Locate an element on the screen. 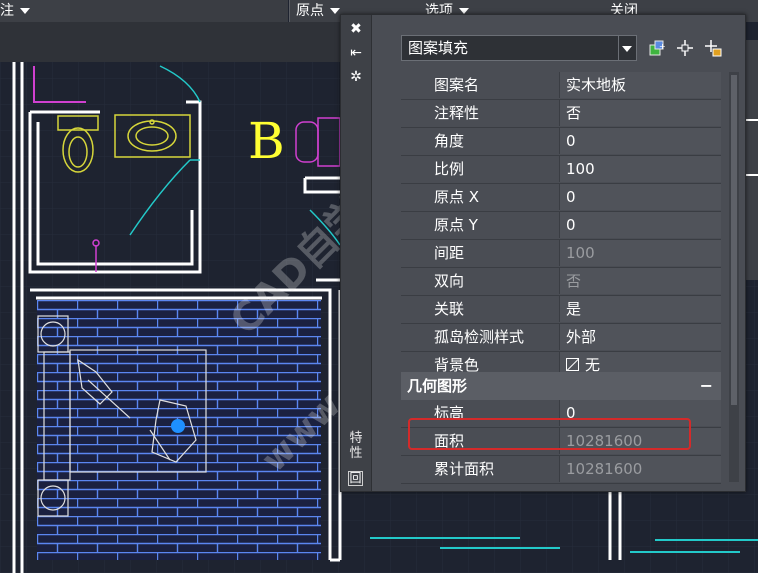 Image resolution: width=758 pixels, height=573 pixels. property-row: 孤岛检测样式 外部 is located at coordinates (561, 338).